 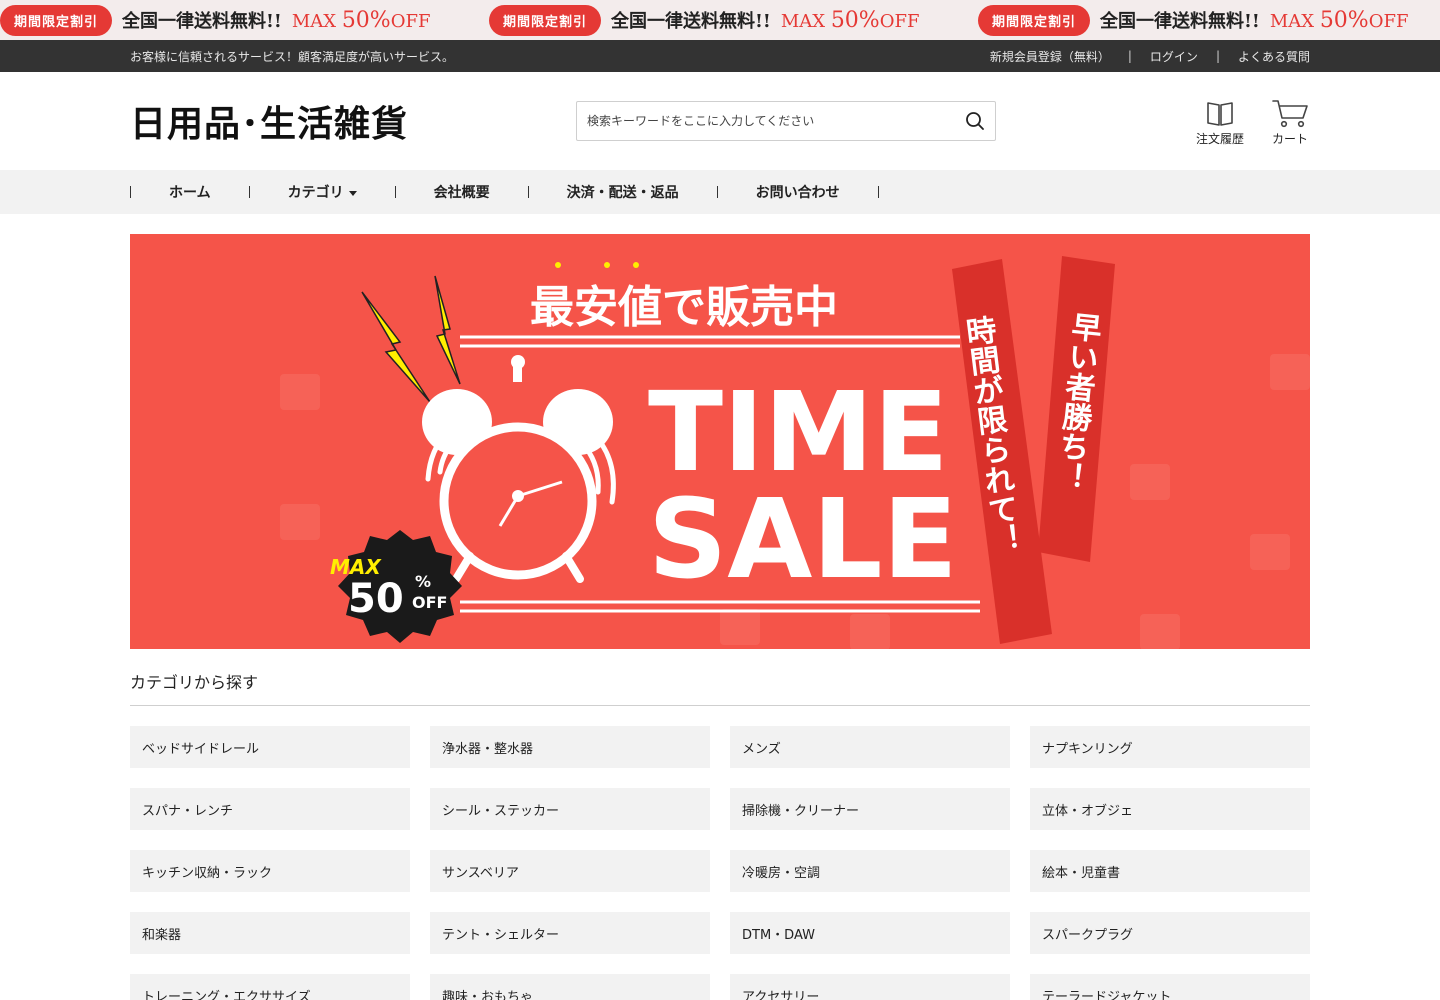 I want to click on nav-home: ホーム, so click(x=190, y=192).